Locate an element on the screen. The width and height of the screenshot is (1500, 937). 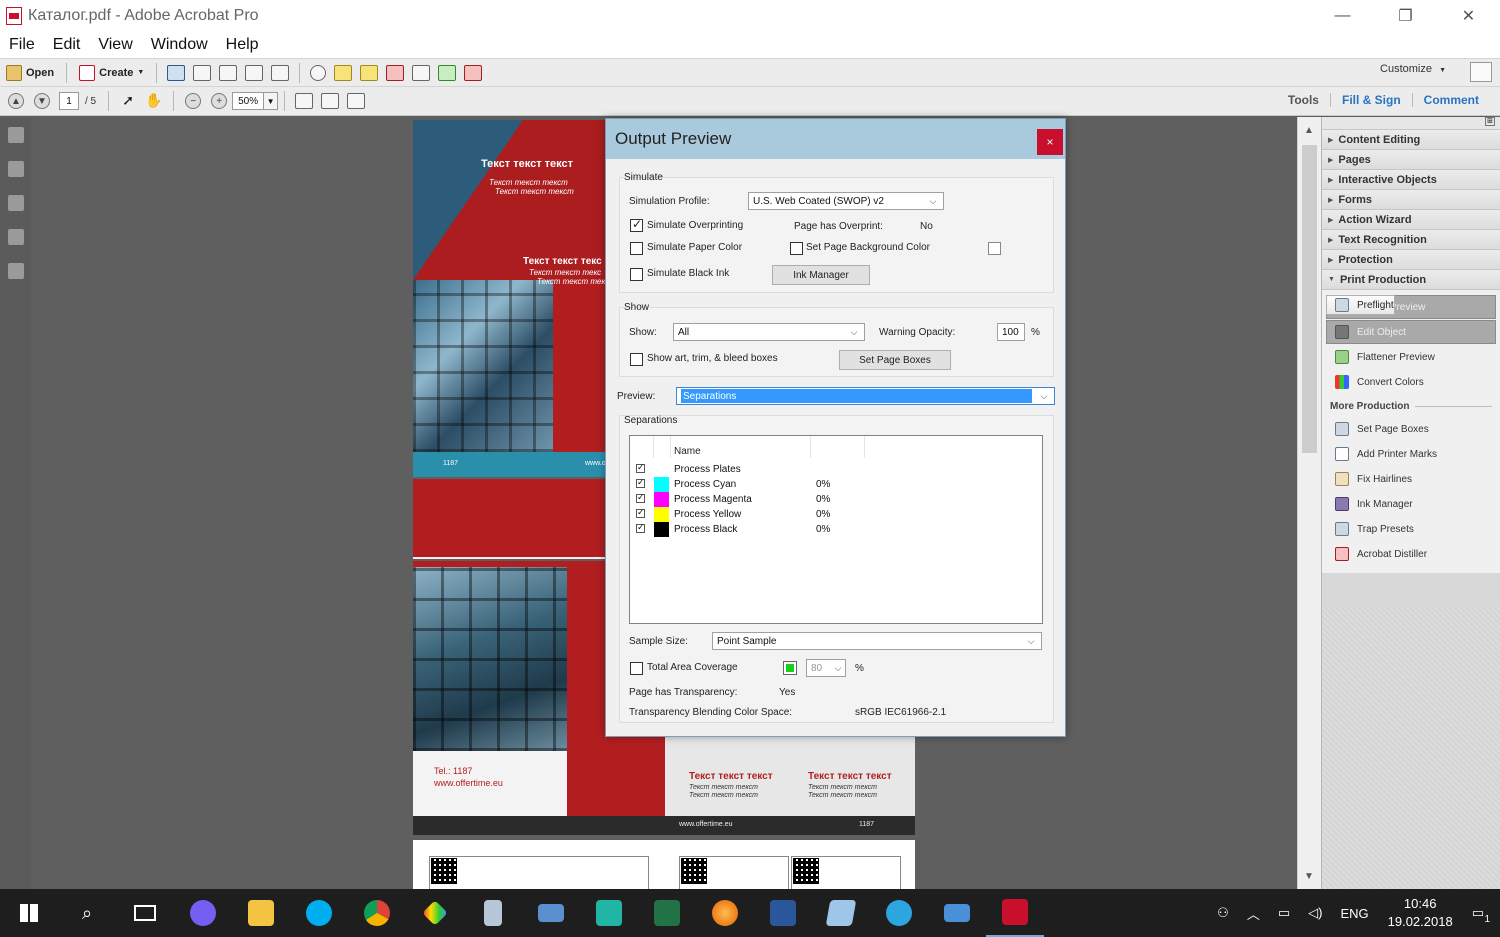
tab-fill-sign: Fill & Sign is located at coordinates (1370, 100).